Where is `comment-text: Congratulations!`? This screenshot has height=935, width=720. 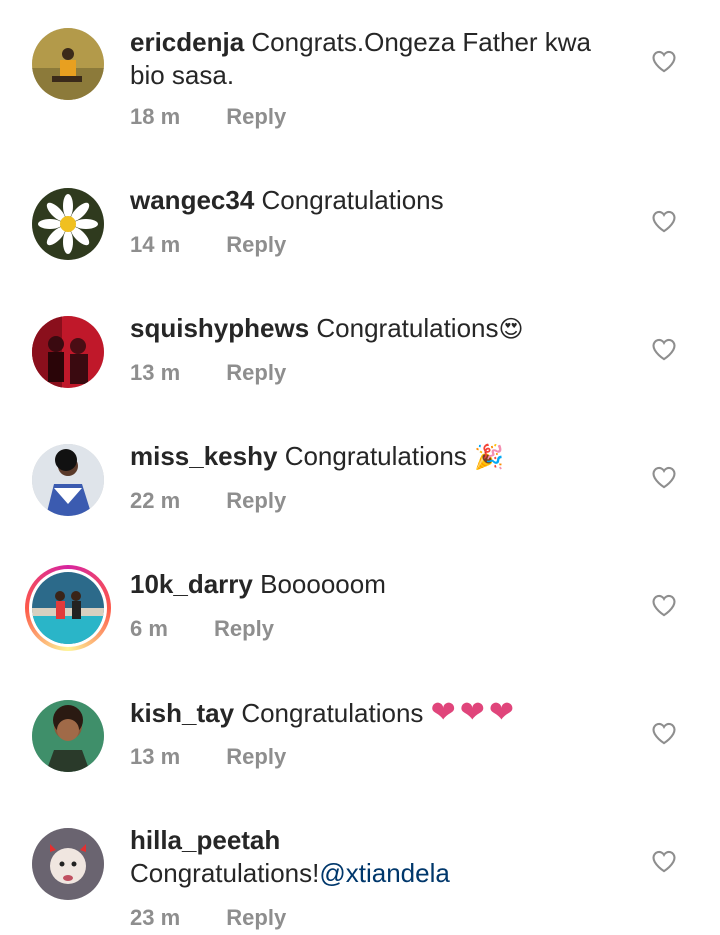 comment-text: Congratulations! is located at coordinates (225, 873).